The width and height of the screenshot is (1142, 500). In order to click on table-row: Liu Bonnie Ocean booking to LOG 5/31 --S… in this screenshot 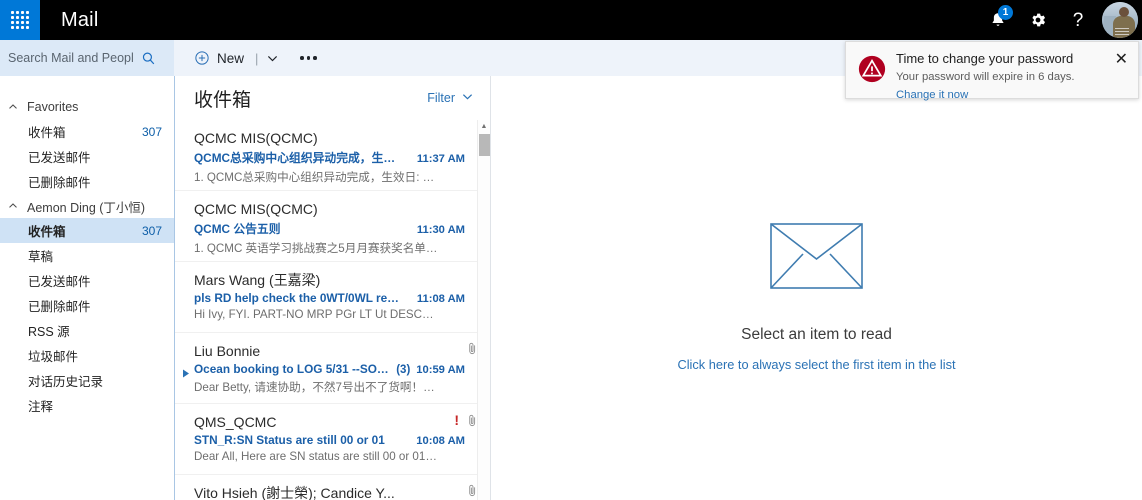, I will do `click(332, 368)`.